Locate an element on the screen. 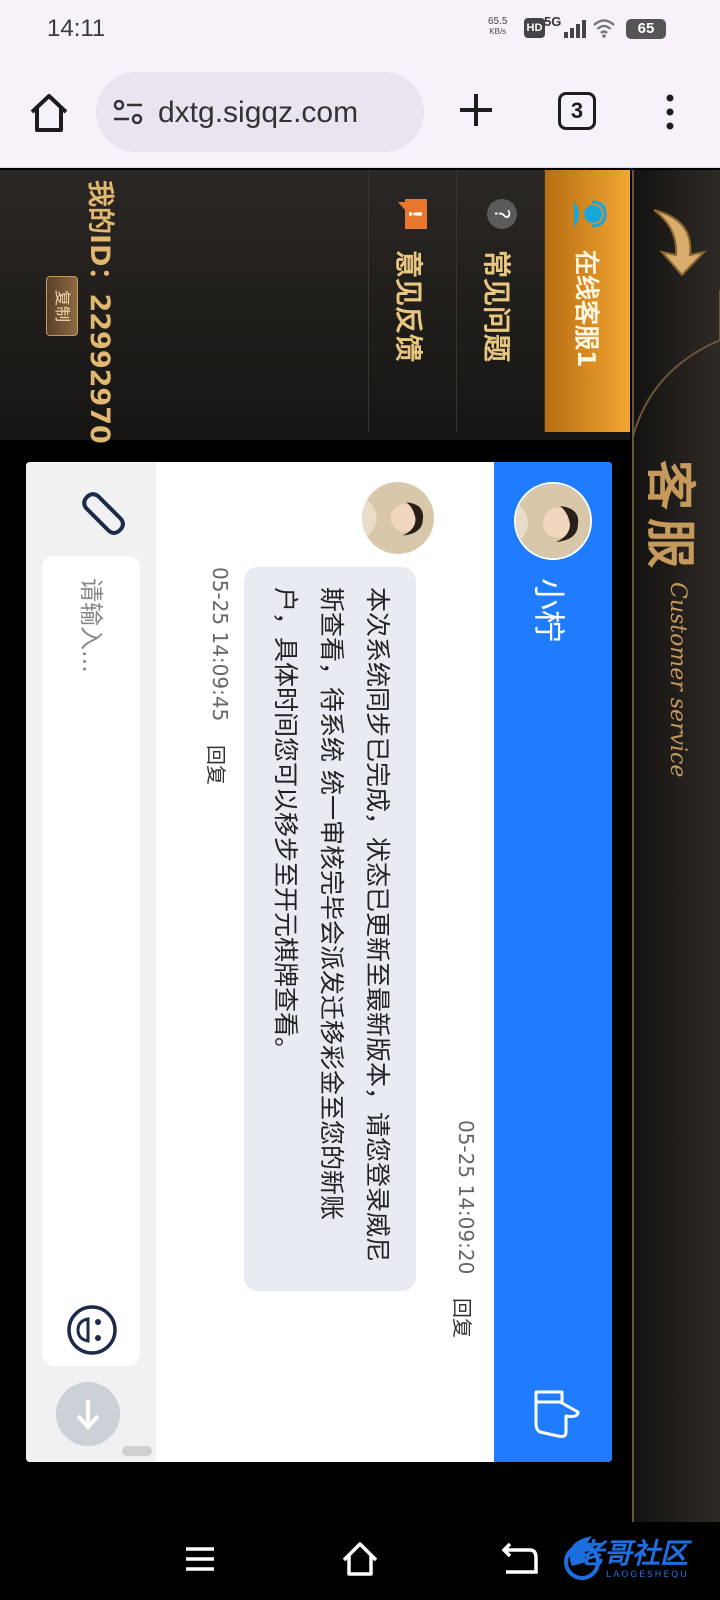 Image resolution: width=720 pixels, height=1600 pixels. send-button is located at coordinates (88, 1414).